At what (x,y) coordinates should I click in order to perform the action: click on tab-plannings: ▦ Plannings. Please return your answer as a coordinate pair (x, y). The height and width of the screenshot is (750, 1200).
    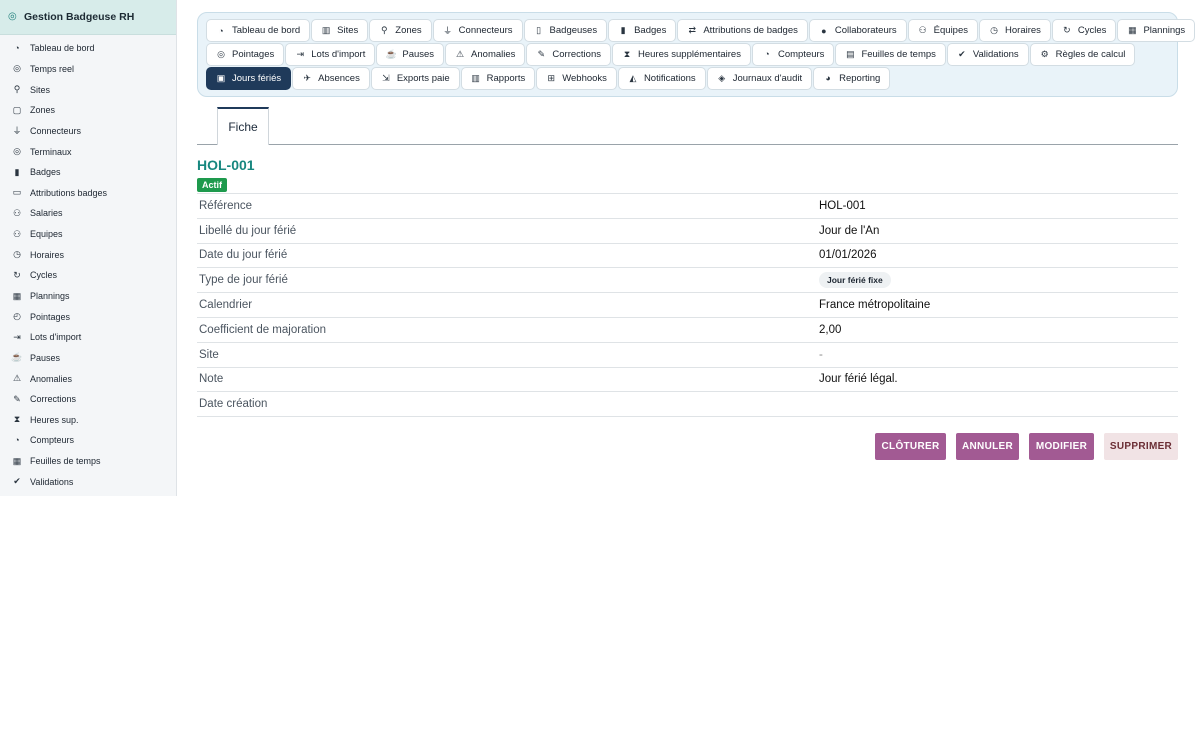
    Looking at the image, I should click on (1156, 30).